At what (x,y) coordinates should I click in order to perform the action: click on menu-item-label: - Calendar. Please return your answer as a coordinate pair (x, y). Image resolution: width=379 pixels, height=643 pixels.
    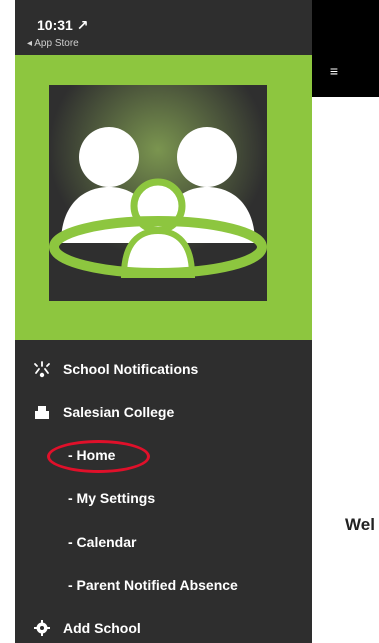
    Looking at the image, I should click on (102, 542).